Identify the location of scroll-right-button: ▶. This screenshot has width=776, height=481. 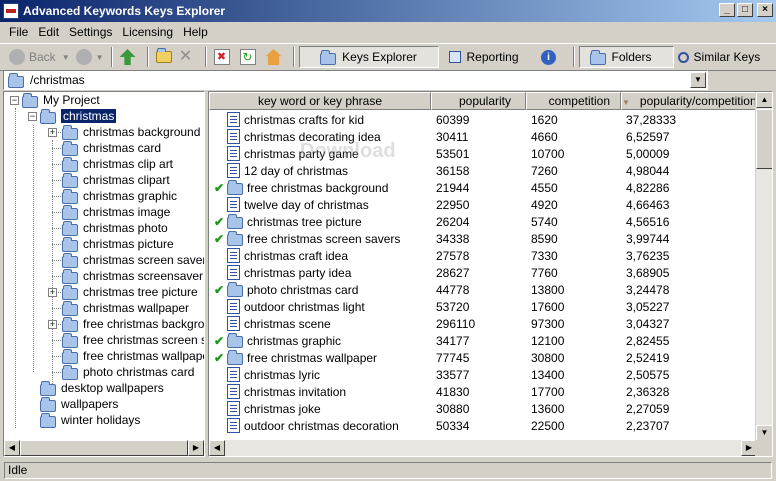
(196, 448).